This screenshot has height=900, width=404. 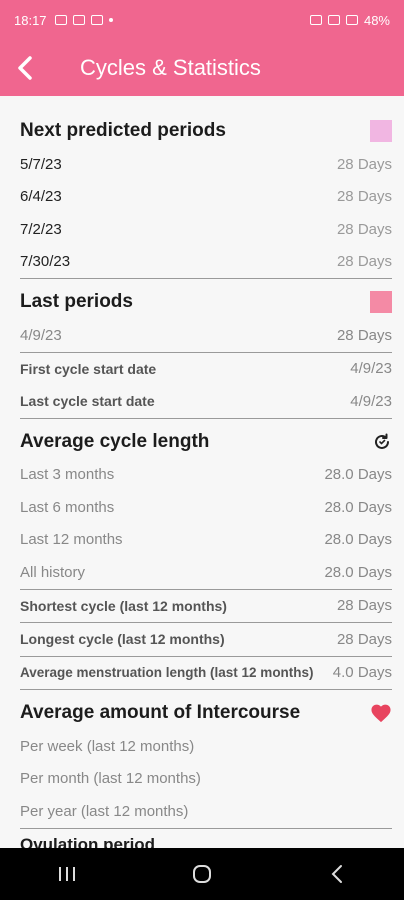 What do you see at coordinates (123, 605) in the screenshot?
I see `shortest-cycle-label: Shortest cycle (last 12 months)` at bounding box center [123, 605].